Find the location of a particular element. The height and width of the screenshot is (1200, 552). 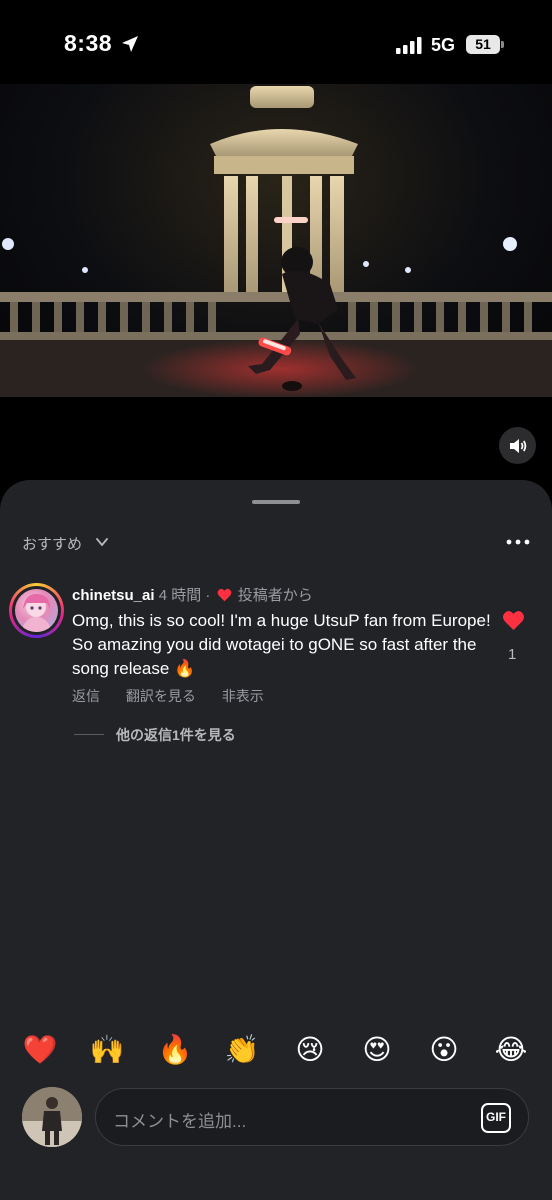

like-count: 1 is located at coordinates (512, 654).